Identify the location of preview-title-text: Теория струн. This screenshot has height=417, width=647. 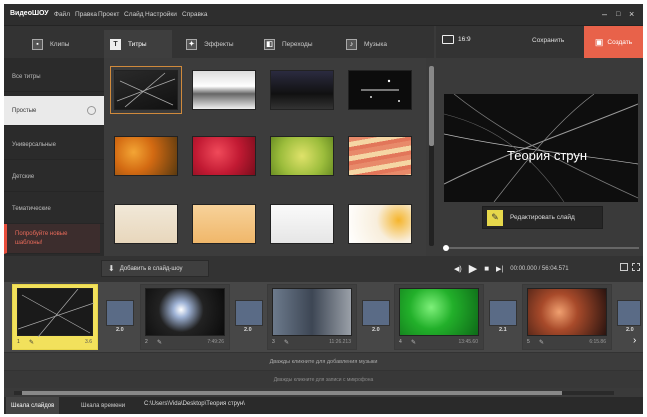
(547, 155).